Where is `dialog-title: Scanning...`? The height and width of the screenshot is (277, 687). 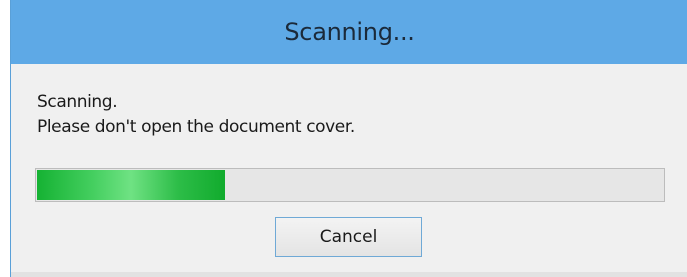
dialog-title: Scanning... is located at coordinates (349, 32).